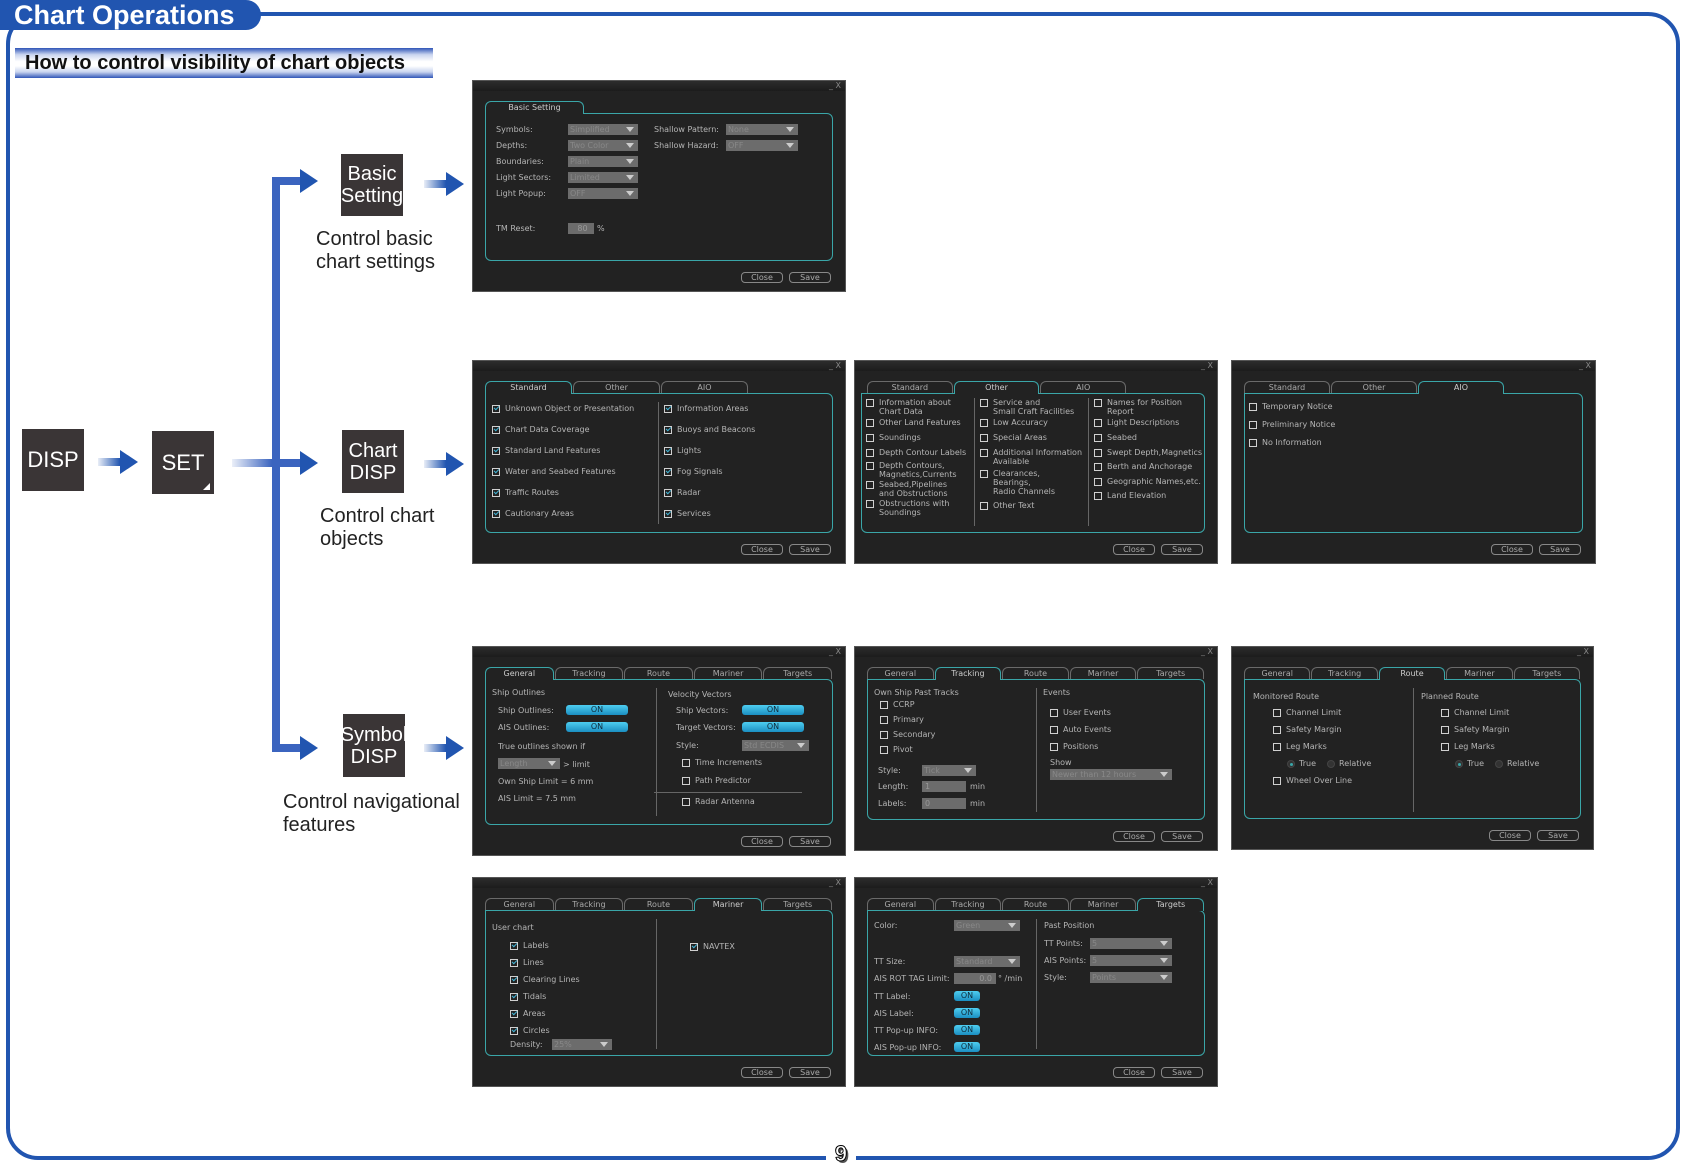 The height and width of the screenshot is (1167, 1685). I want to click on checkbox-row: Obstructions with Soundings, so click(907, 508).